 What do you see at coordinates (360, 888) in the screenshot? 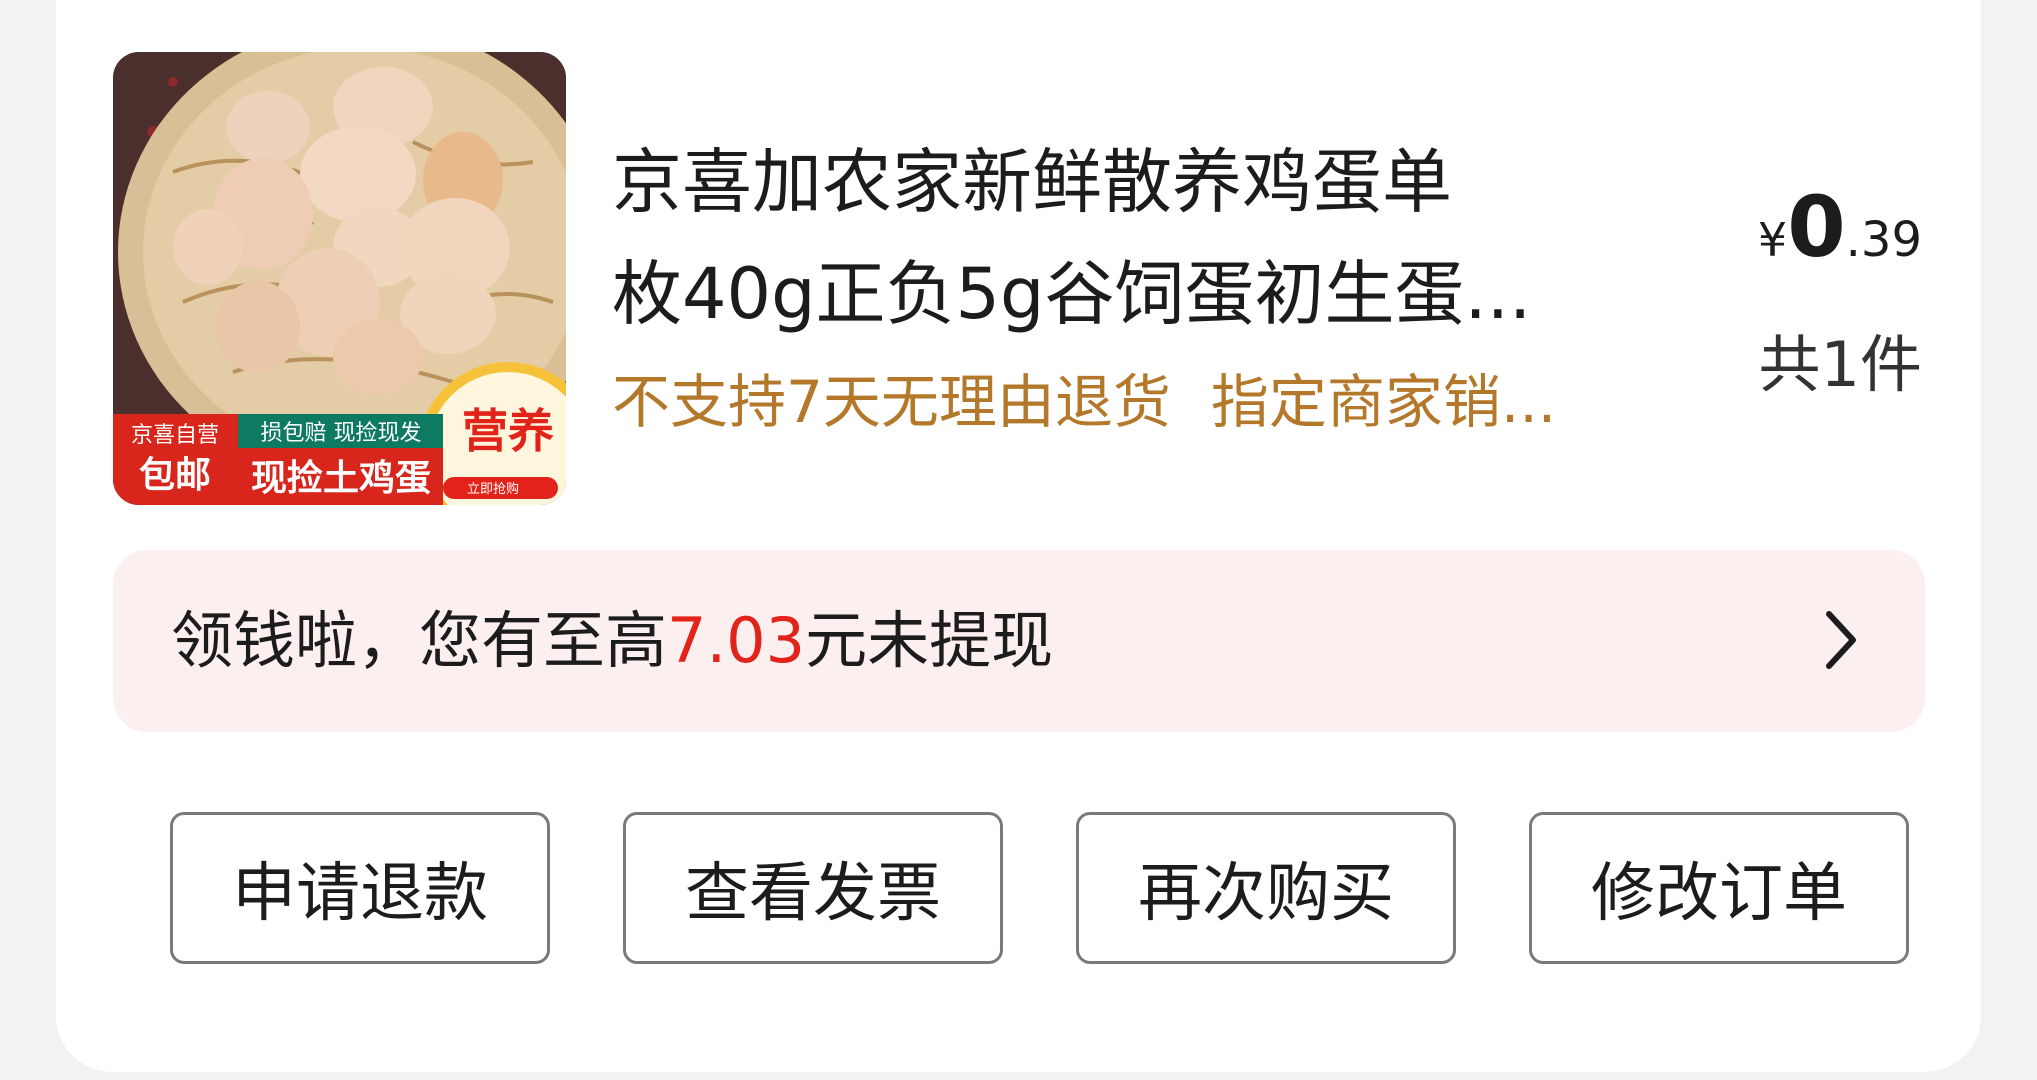
I see `request-refund-button: 申请退款` at bounding box center [360, 888].